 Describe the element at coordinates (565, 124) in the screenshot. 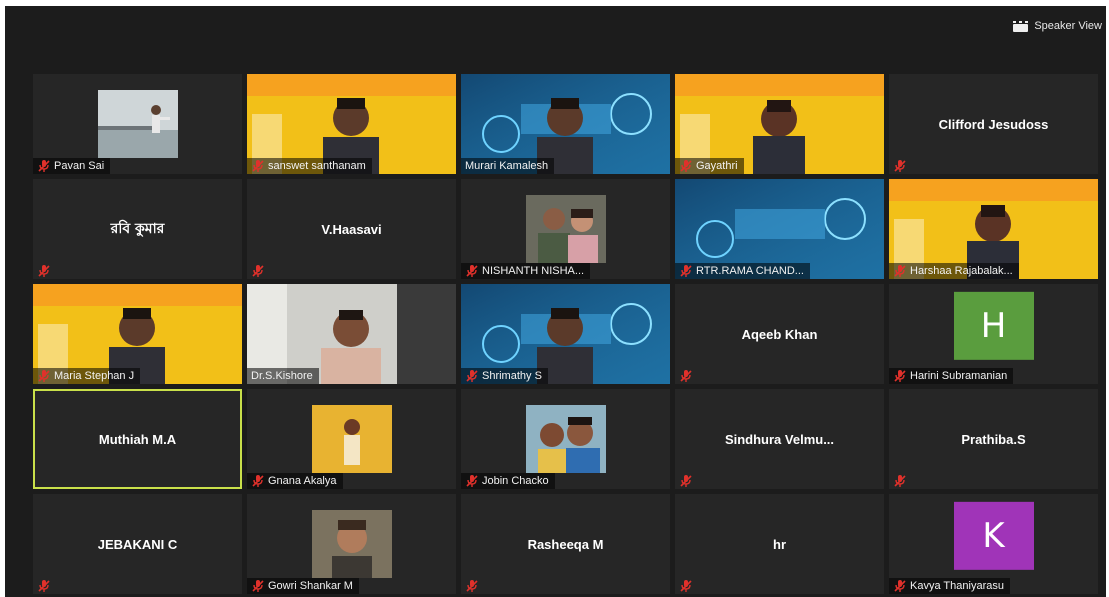

I see `participant-tile: Murari Kamalesh` at that location.